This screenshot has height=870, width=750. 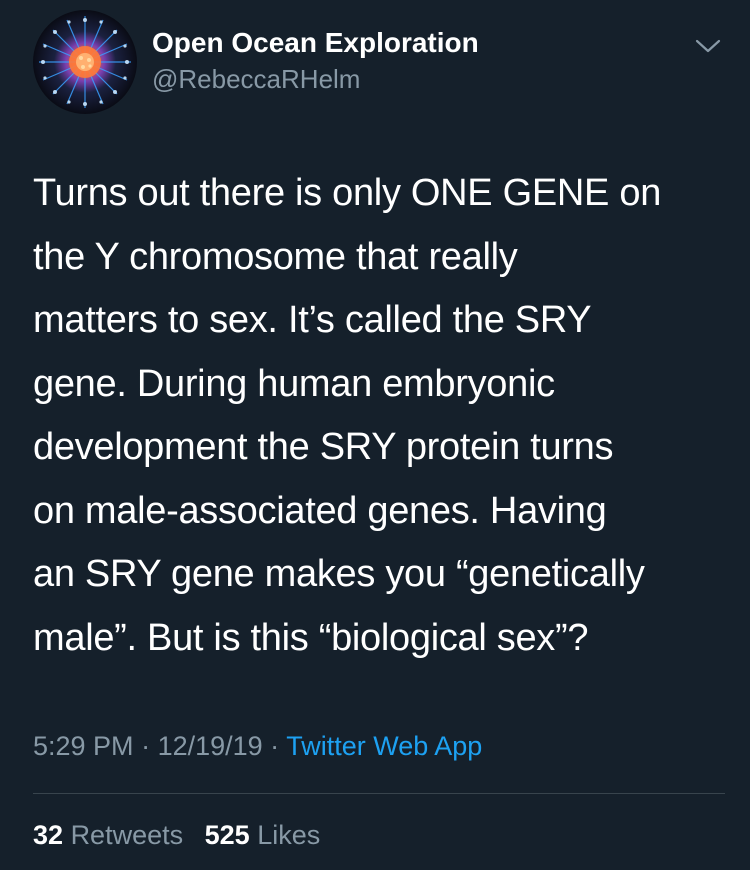 What do you see at coordinates (312, 320) in the screenshot?
I see `tweet-text-line: matters to sex. It’s called the SRY` at bounding box center [312, 320].